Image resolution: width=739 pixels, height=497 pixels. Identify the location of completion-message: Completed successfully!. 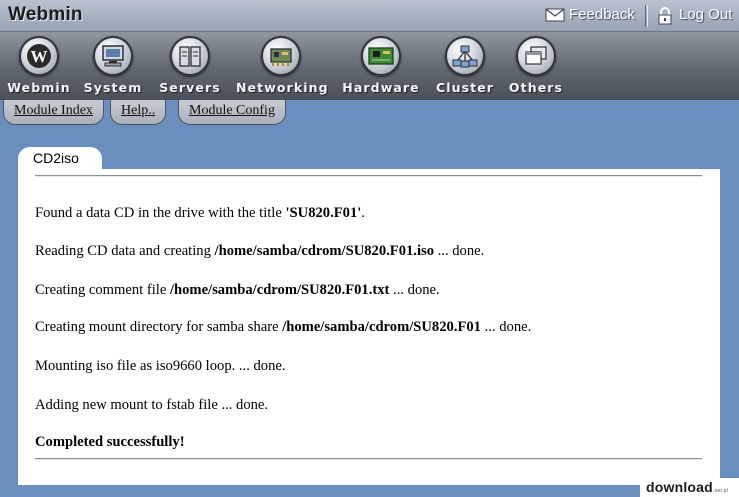
(110, 442).